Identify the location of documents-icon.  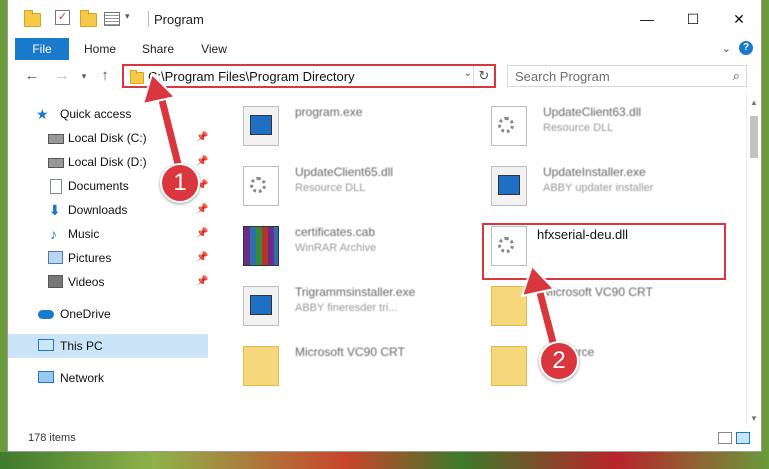
(57, 186).